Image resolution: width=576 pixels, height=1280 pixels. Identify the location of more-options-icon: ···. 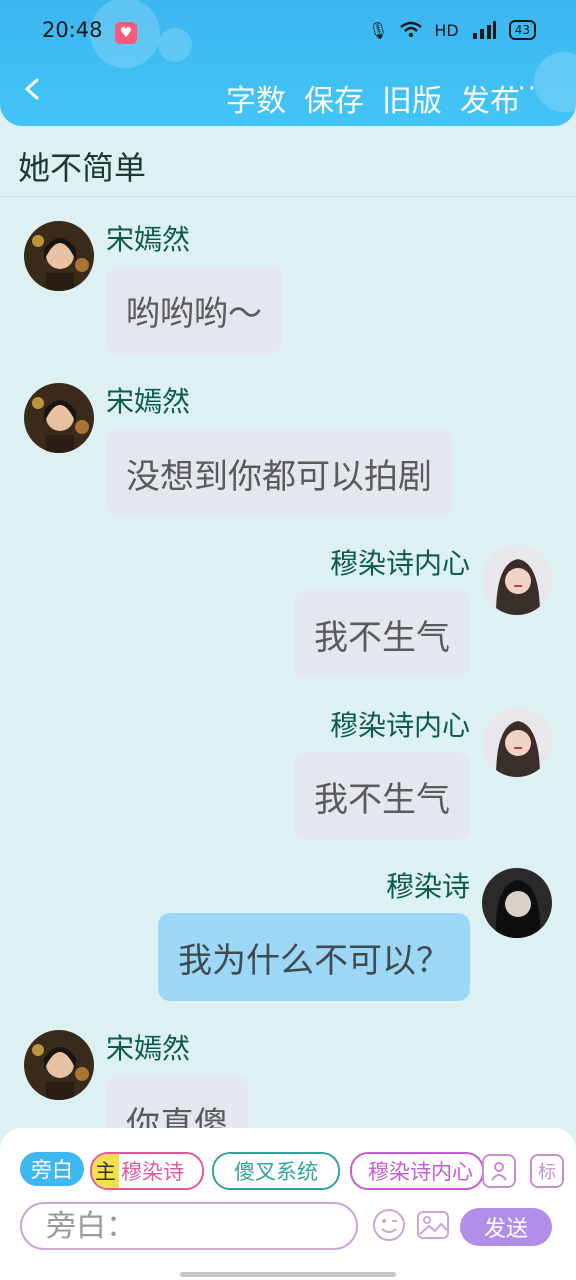
(522, 89).